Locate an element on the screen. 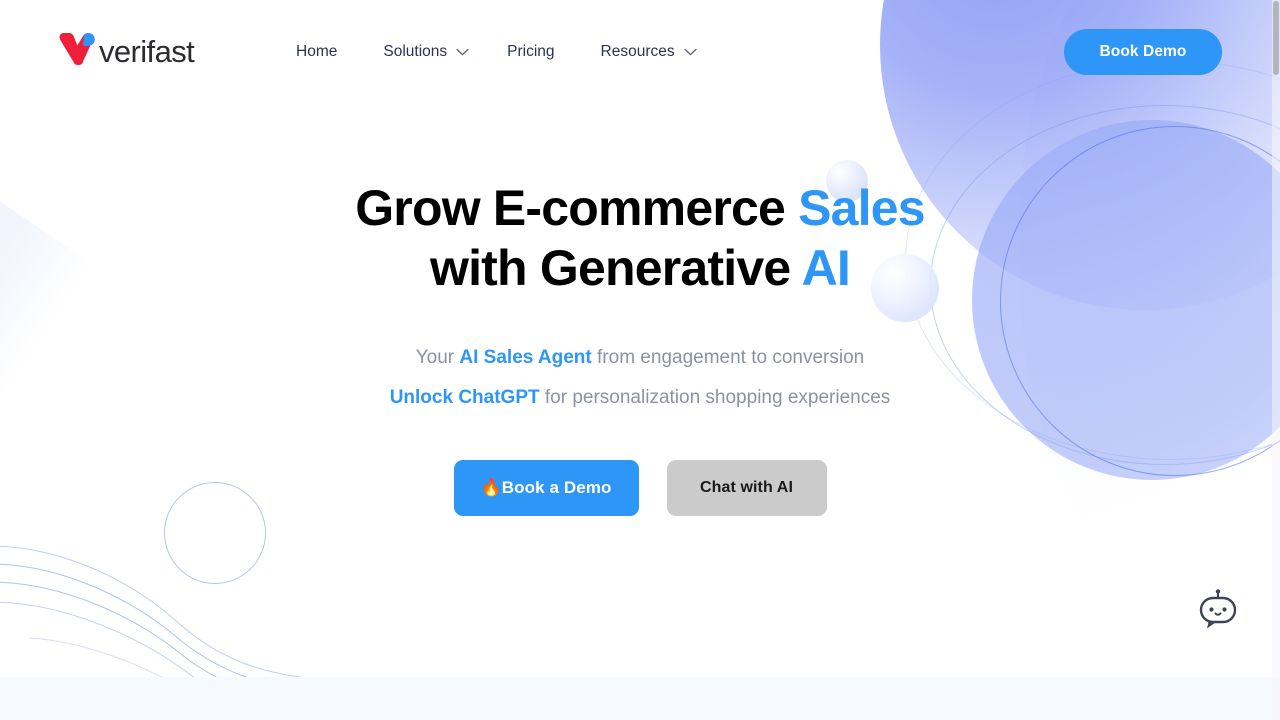 This screenshot has height=720, width=1280. headline-line-2: with Generative AI is located at coordinates (640, 268).